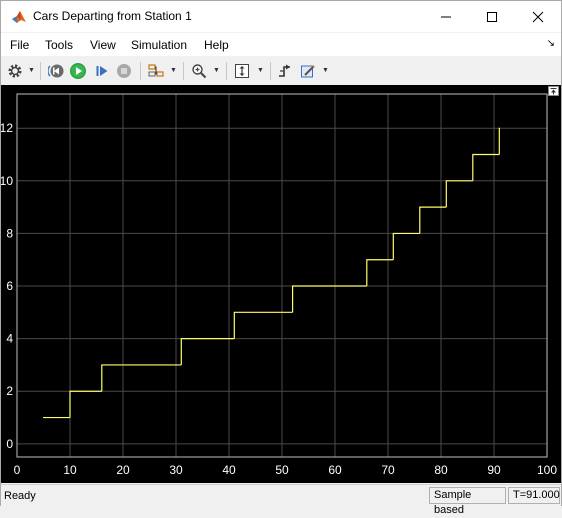 The height and width of the screenshot is (518, 562). What do you see at coordinates (551, 43) in the screenshot?
I see `menu-dock-arrow-icon: ↘` at bounding box center [551, 43].